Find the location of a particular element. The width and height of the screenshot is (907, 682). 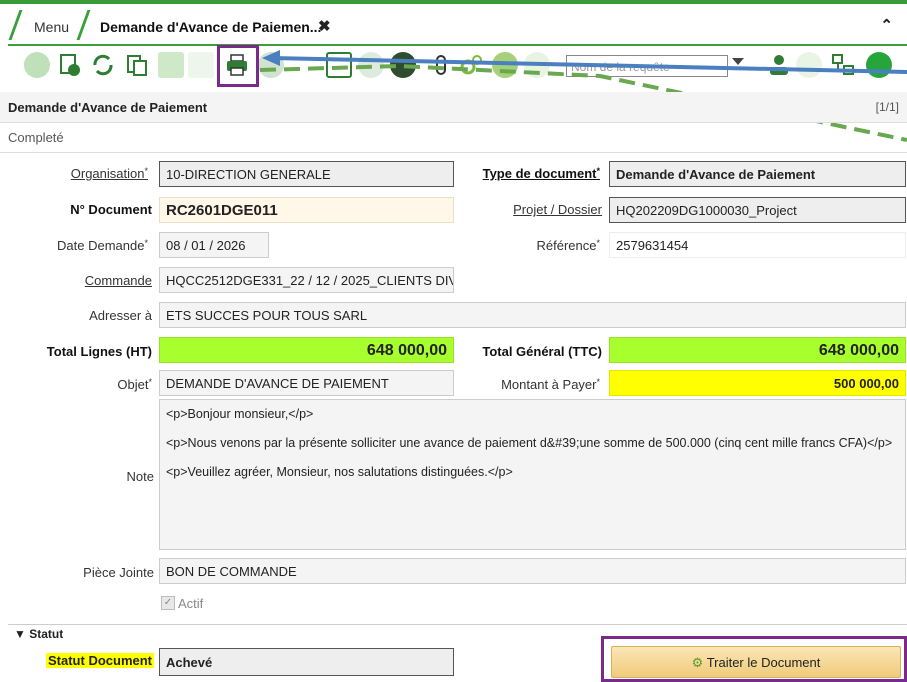

statut-document-field: Achevé is located at coordinates (306, 662).